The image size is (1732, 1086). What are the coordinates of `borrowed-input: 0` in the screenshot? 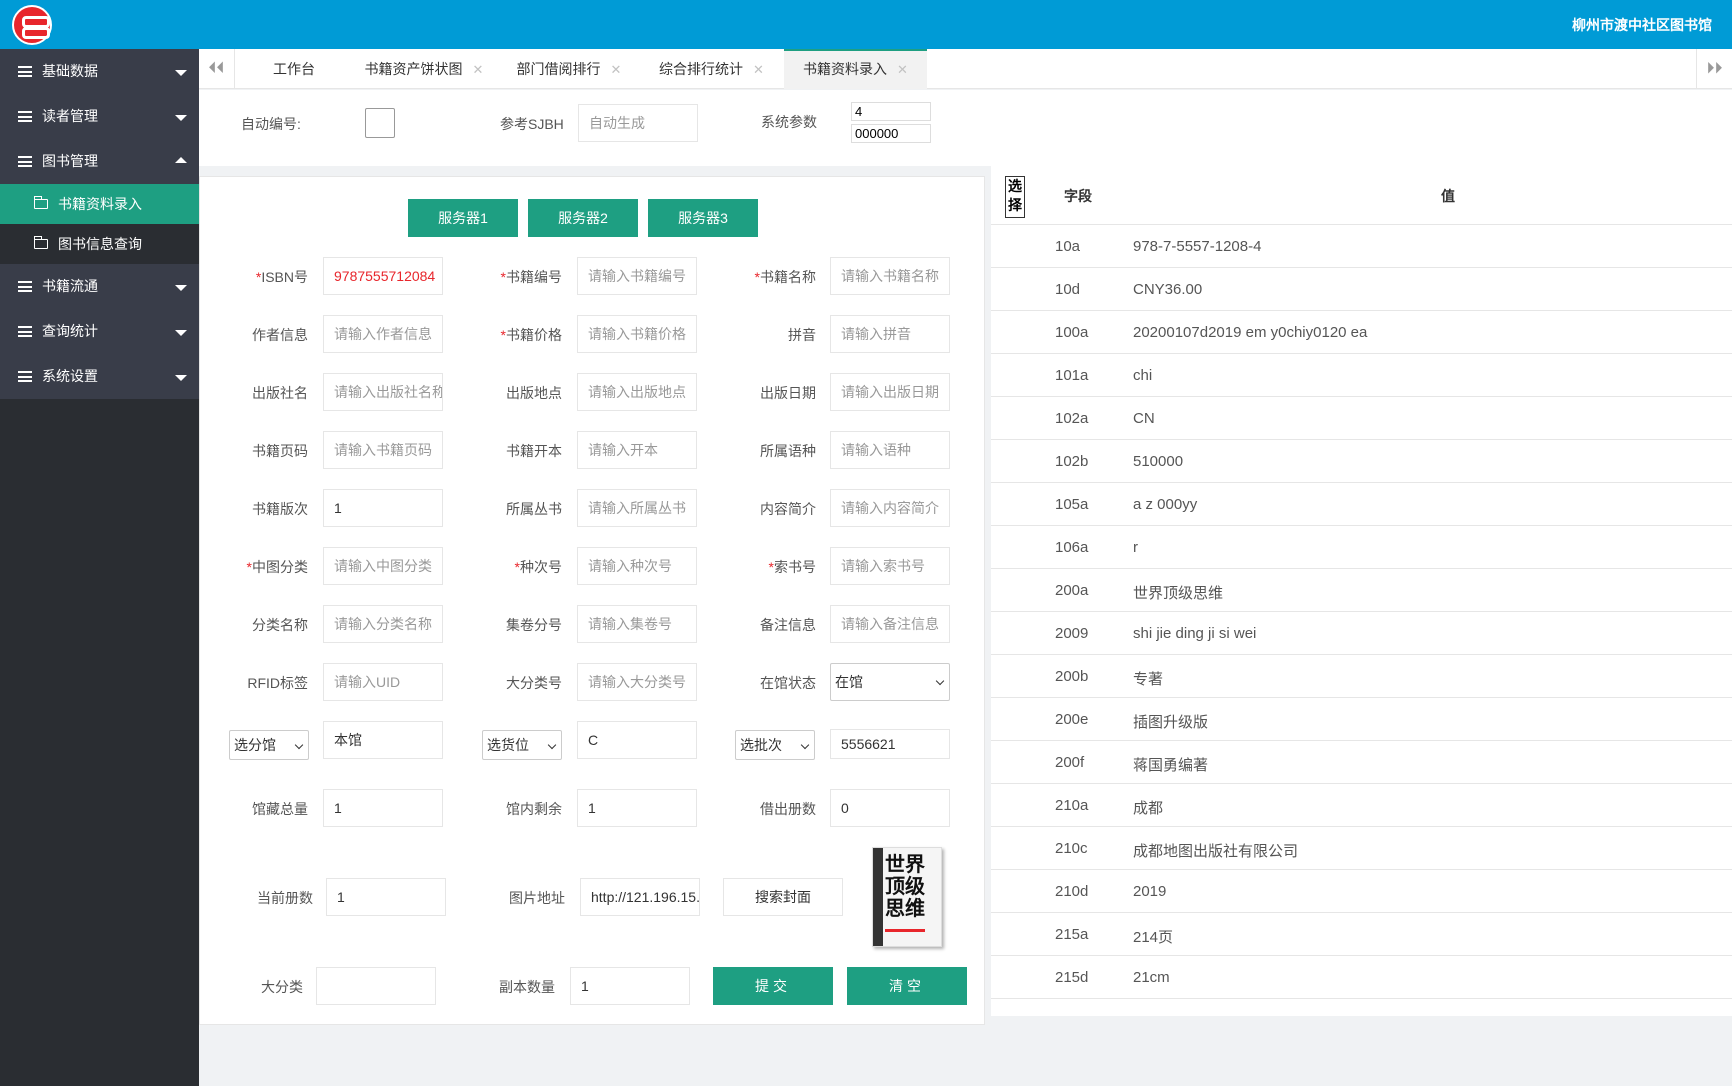 It's located at (890, 808).